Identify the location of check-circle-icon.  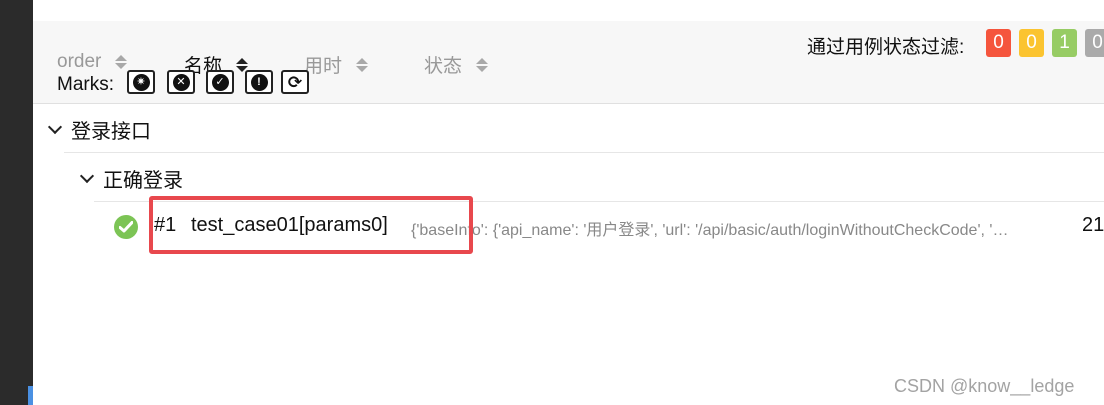
(126, 227).